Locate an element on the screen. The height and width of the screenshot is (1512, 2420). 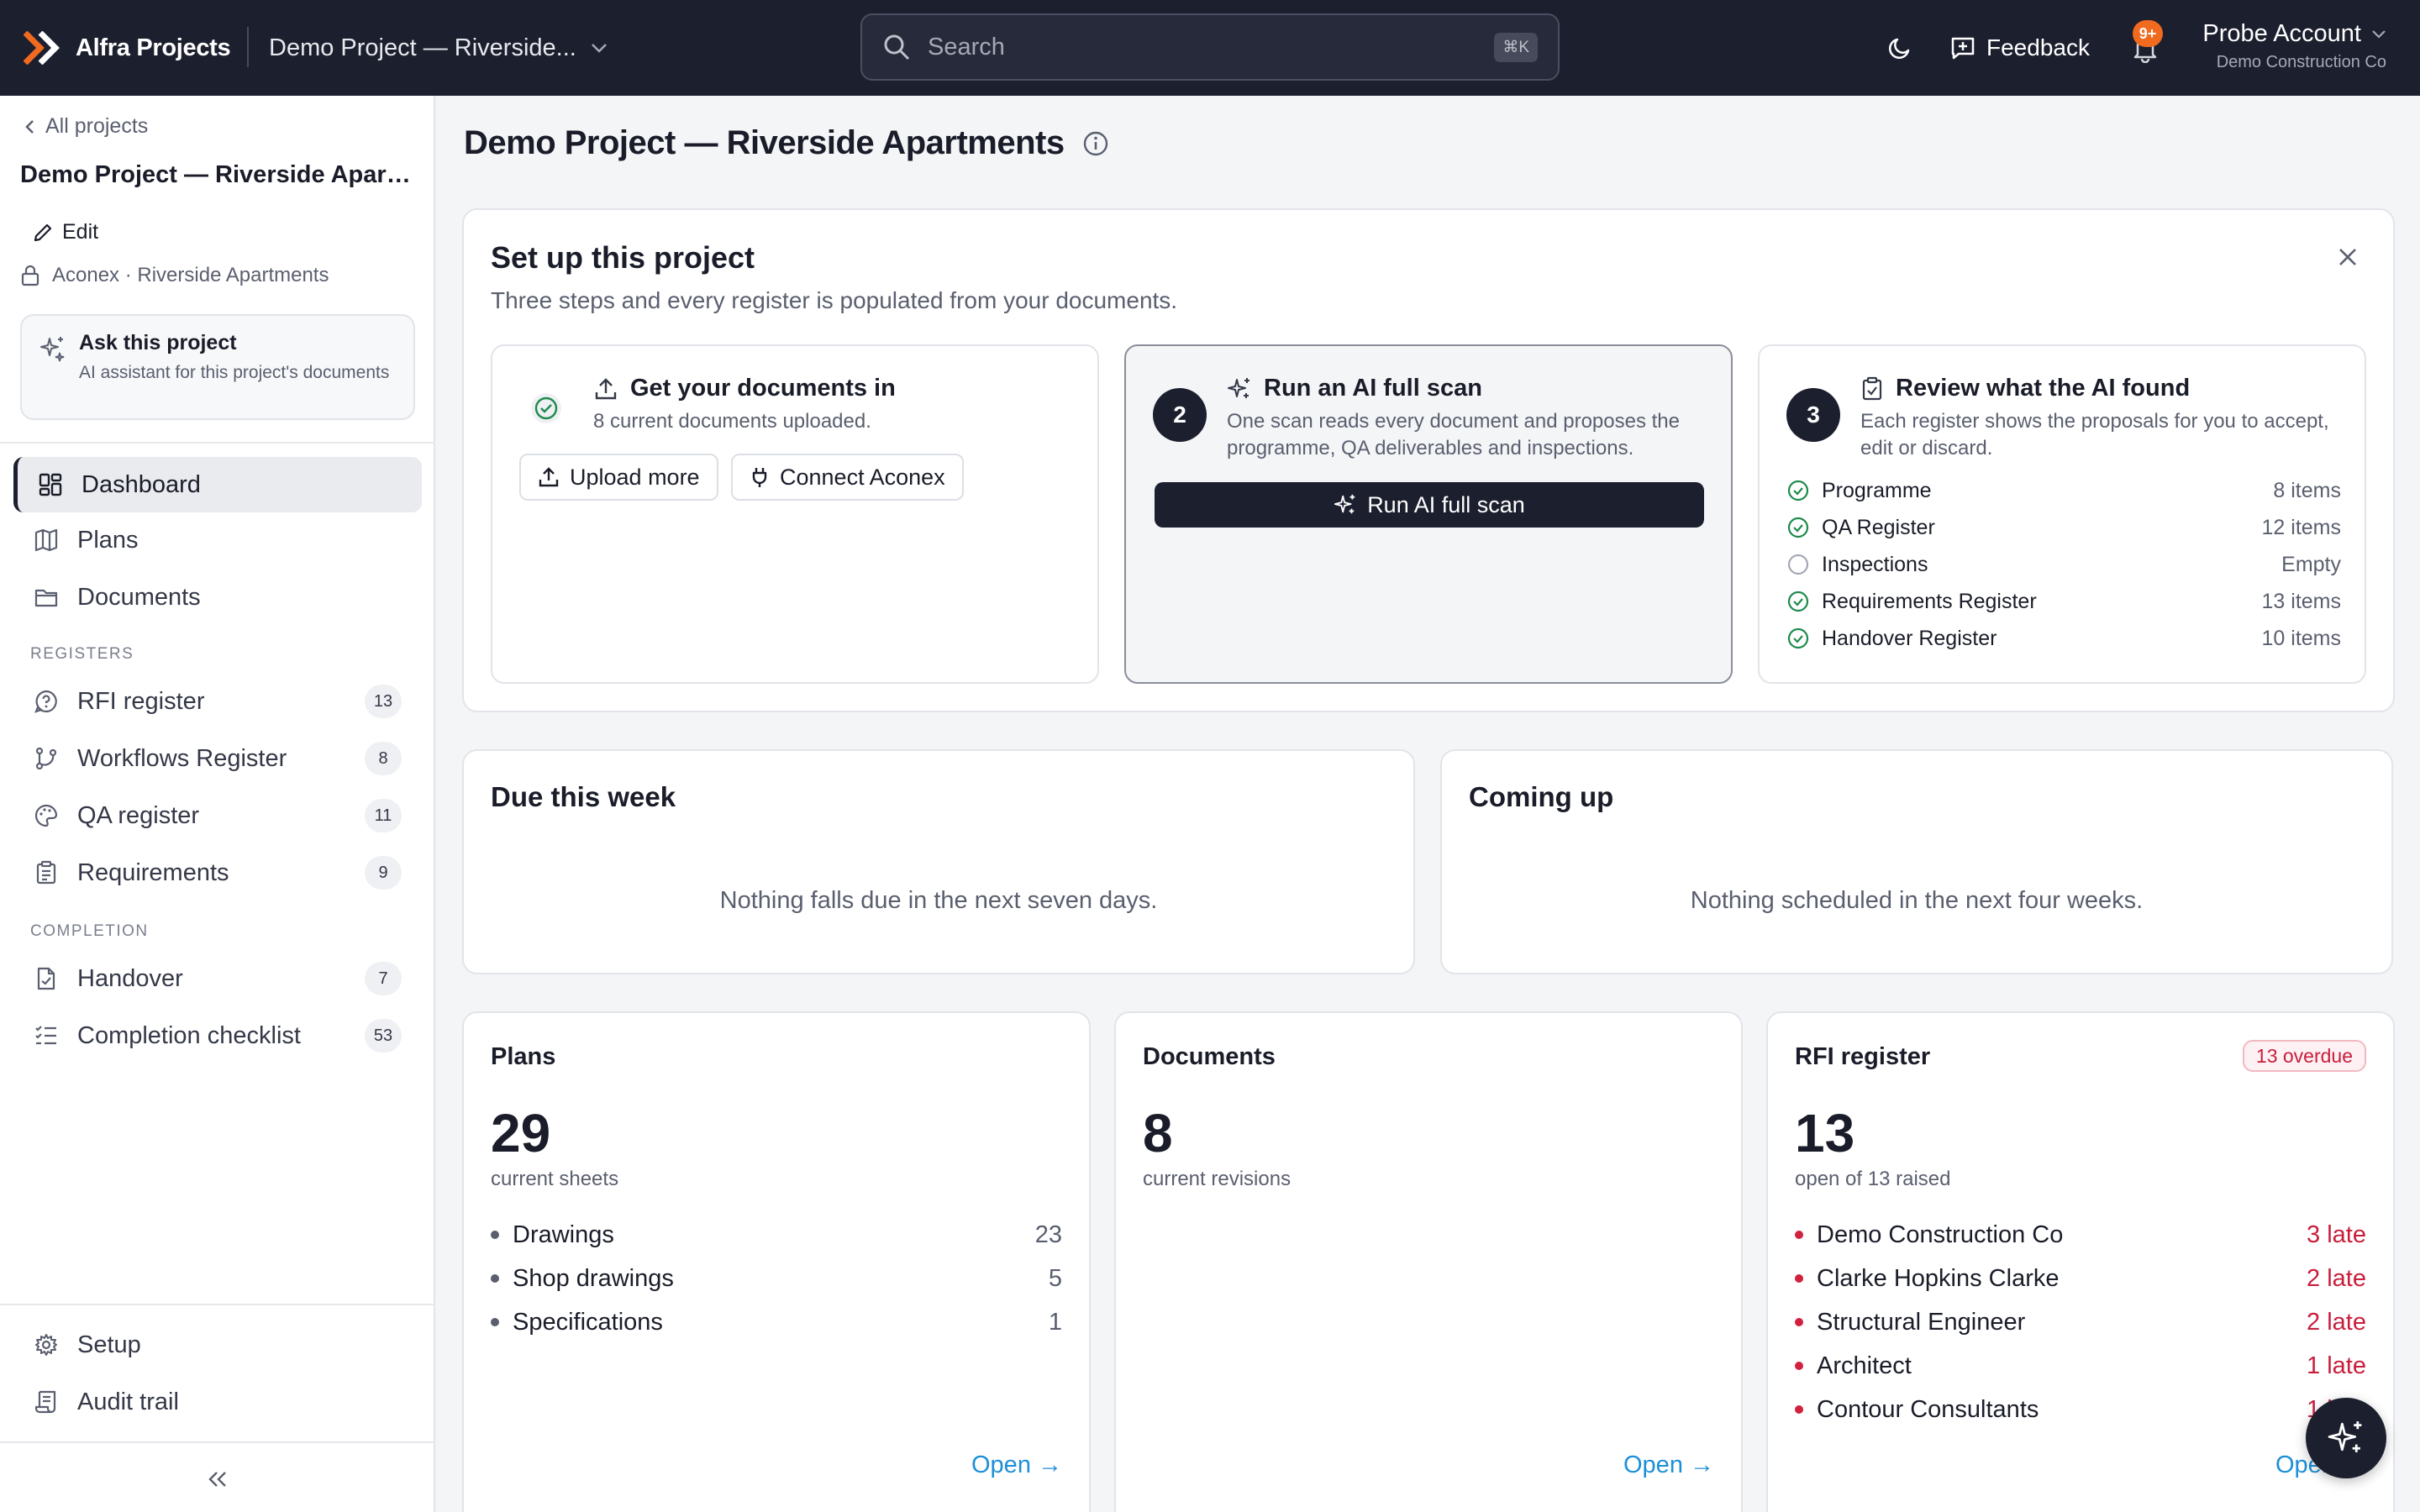
item-value: 3 late is located at coordinates (2336, 1234).